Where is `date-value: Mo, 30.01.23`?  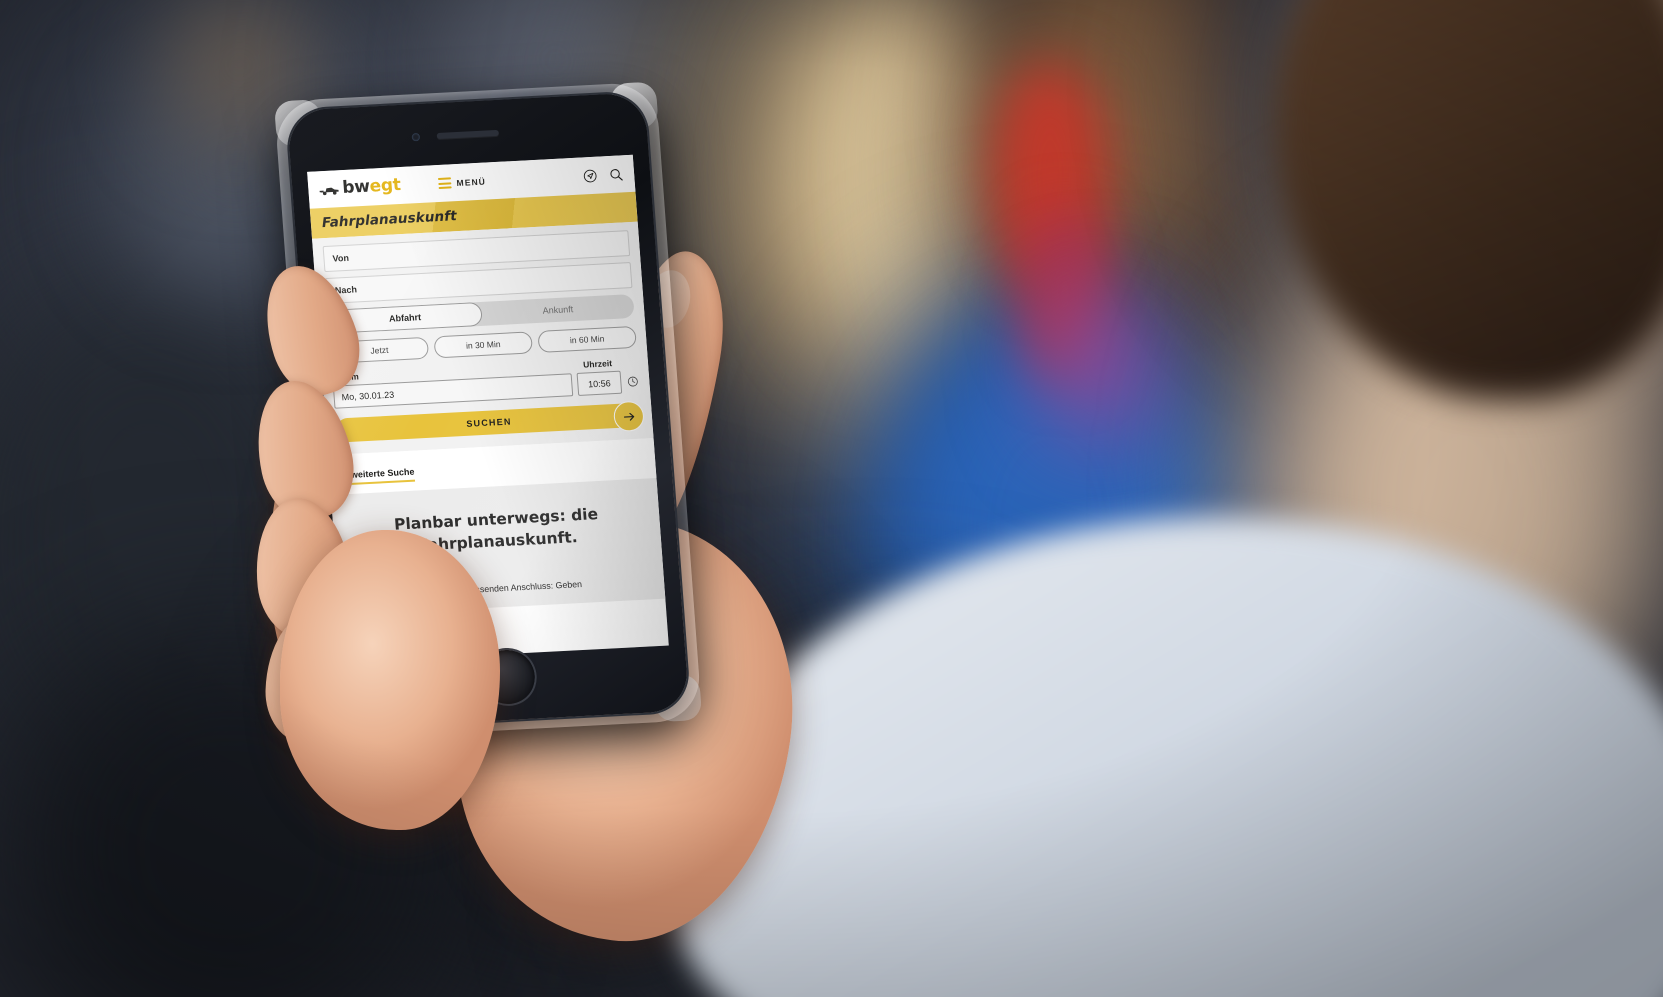 date-value: Mo, 30.01.23 is located at coordinates (368, 395).